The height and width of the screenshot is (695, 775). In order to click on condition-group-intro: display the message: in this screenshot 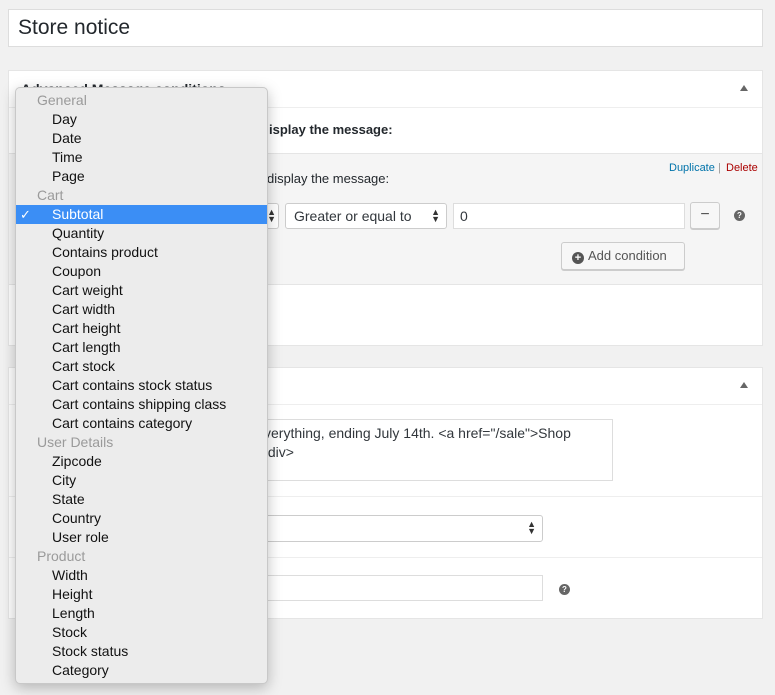, I will do `click(328, 178)`.